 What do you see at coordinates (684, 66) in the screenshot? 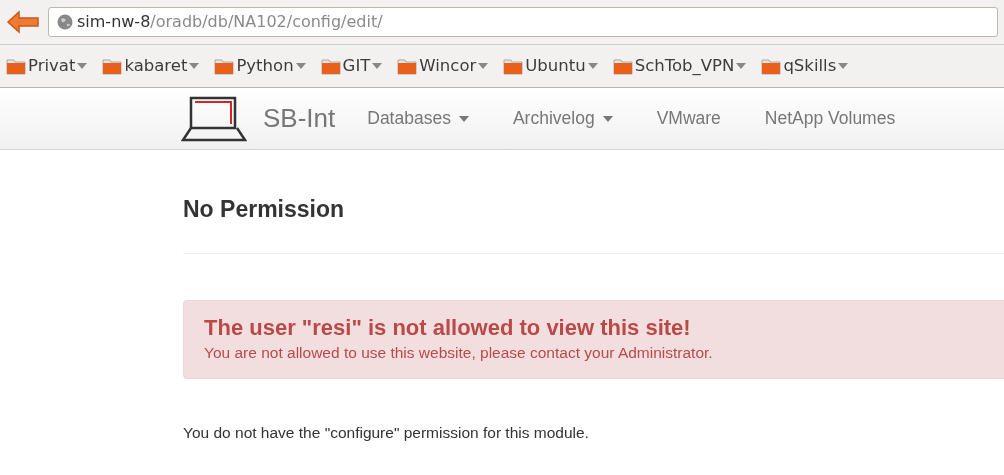
I see `bookmark-folder: SchTob_VPN` at bounding box center [684, 66].